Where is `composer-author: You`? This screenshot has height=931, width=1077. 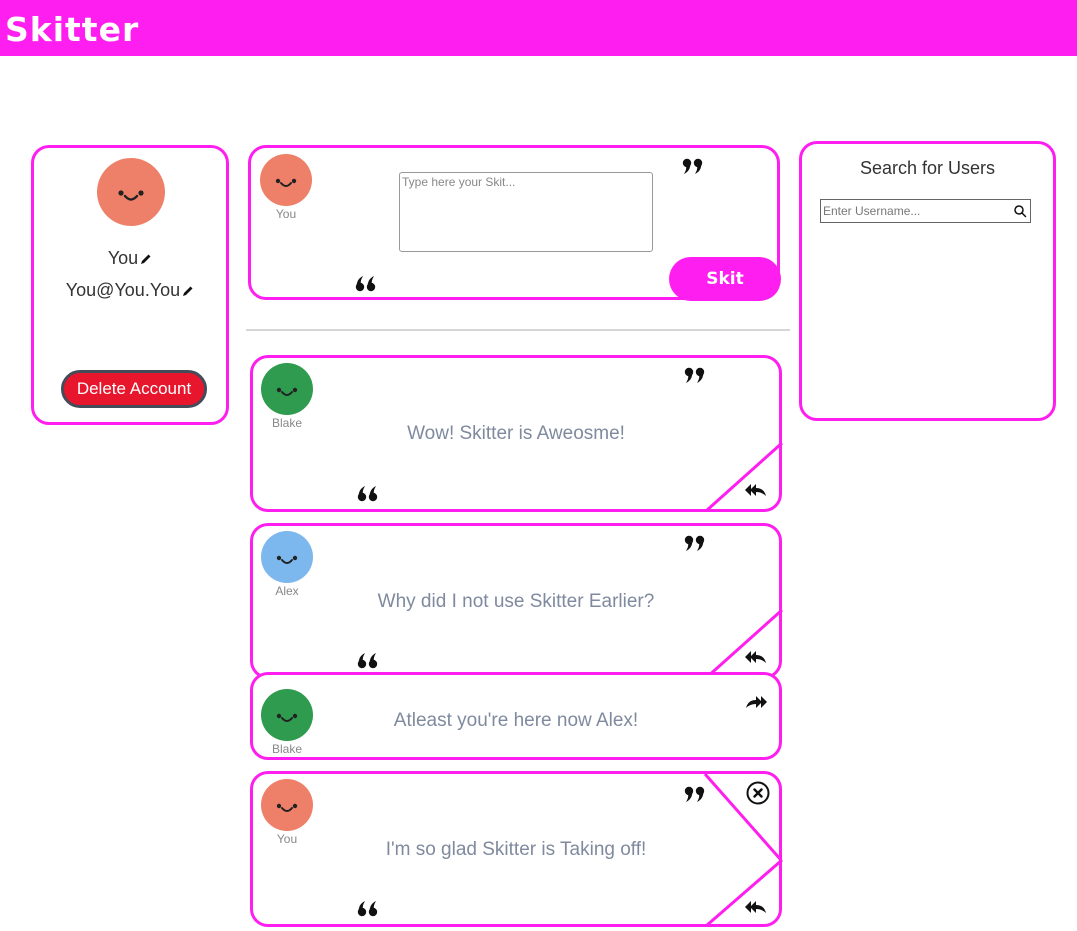
composer-author: You is located at coordinates (286, 214).